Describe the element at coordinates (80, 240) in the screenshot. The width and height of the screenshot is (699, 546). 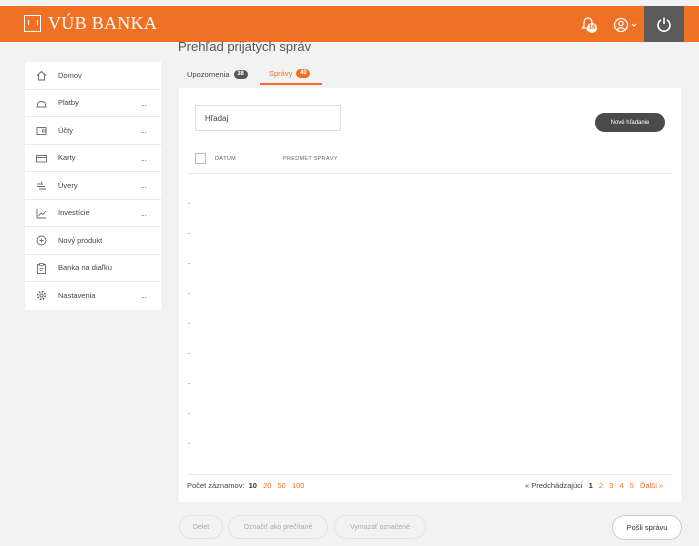
I see `sidebar-item-label: Nový produkt` at that location.